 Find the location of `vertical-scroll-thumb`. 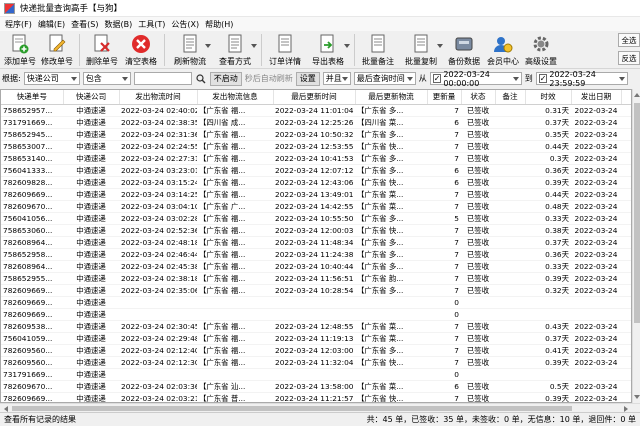

vertical-scroll-thumb is located at coordinates (637, 213).